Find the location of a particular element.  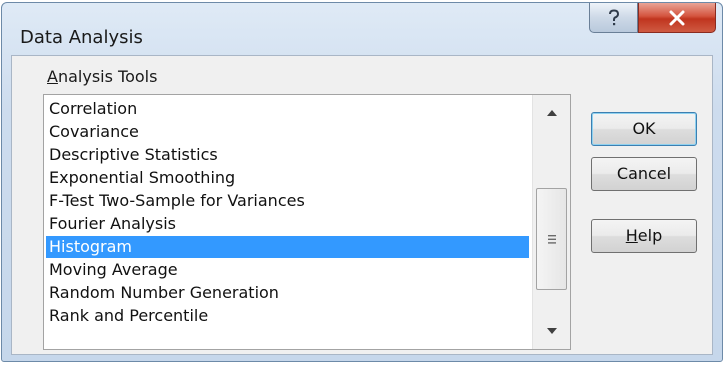

list-item-covariance: Covariance is located at coordinates (287, 132).